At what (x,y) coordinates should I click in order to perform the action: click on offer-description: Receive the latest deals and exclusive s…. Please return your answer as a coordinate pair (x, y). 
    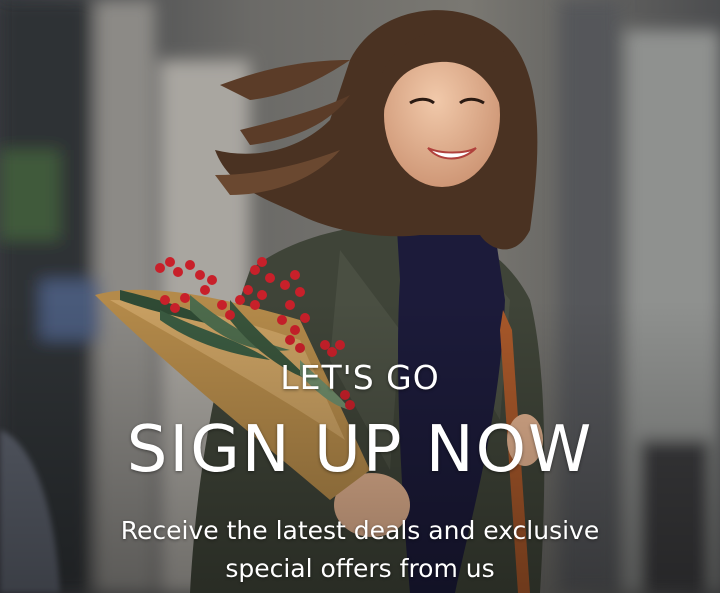
    Looking at the image, I should click on (360, 550).